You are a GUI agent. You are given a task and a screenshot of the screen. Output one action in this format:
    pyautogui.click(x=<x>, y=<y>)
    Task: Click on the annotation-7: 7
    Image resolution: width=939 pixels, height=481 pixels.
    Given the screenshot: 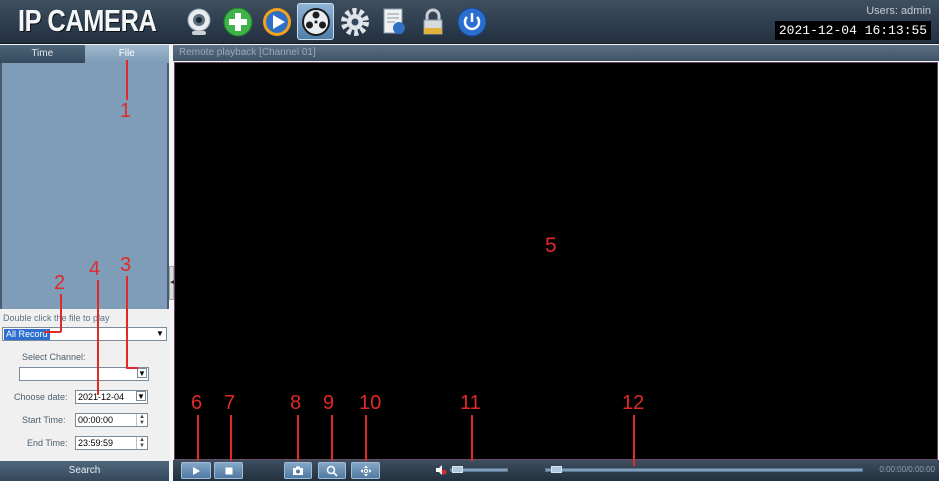 What is the action you would take?
    pyautogui.click(x=230, y=403)
    